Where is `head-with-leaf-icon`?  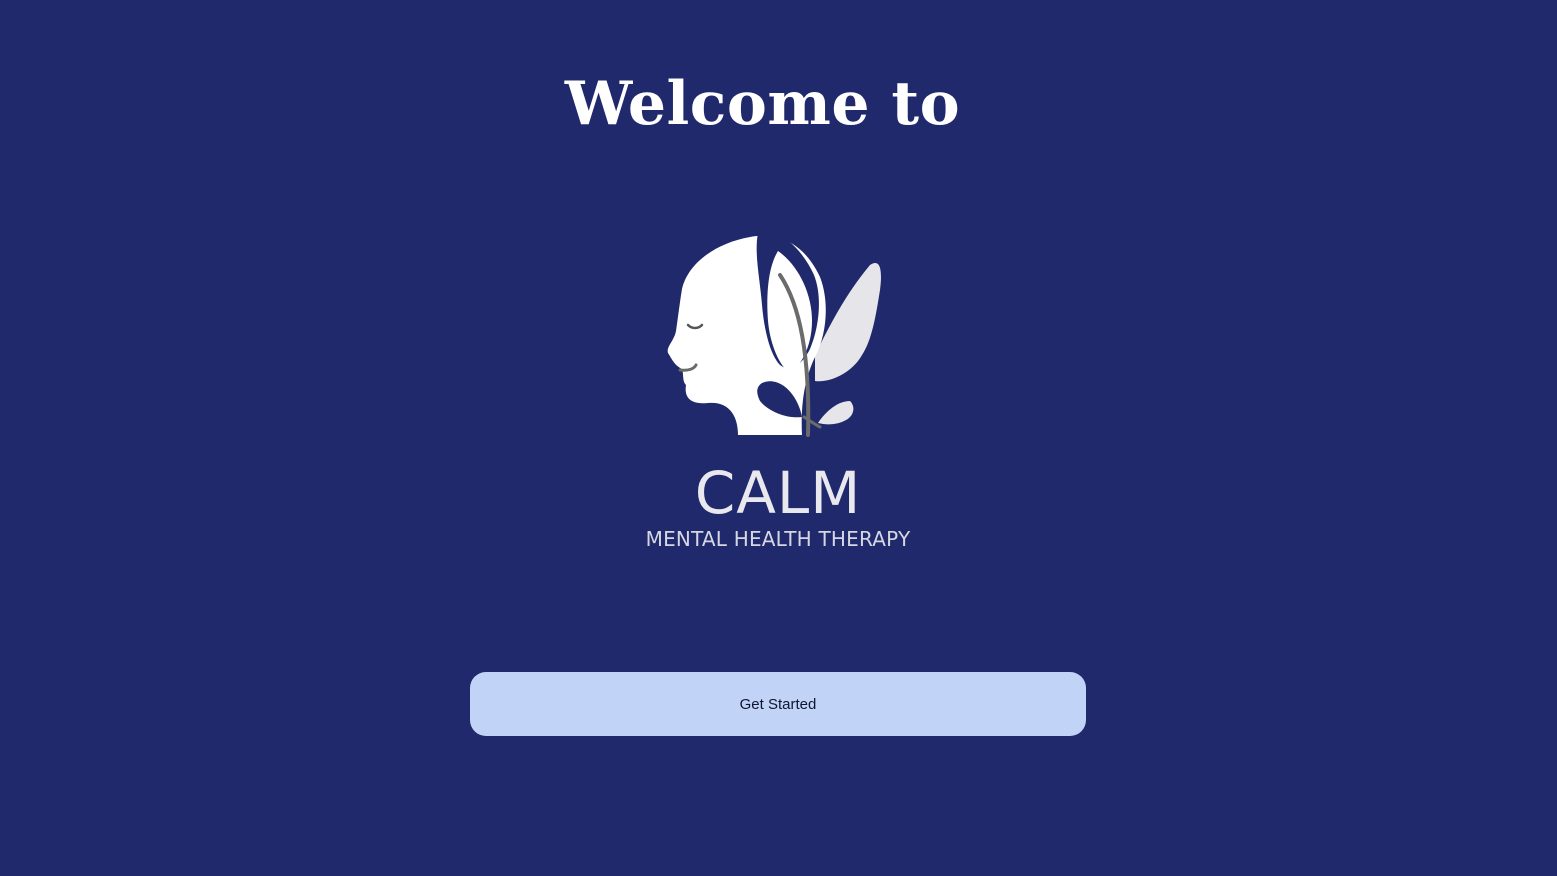
head-with-leaf-icon is located at coordinates (774, 334).